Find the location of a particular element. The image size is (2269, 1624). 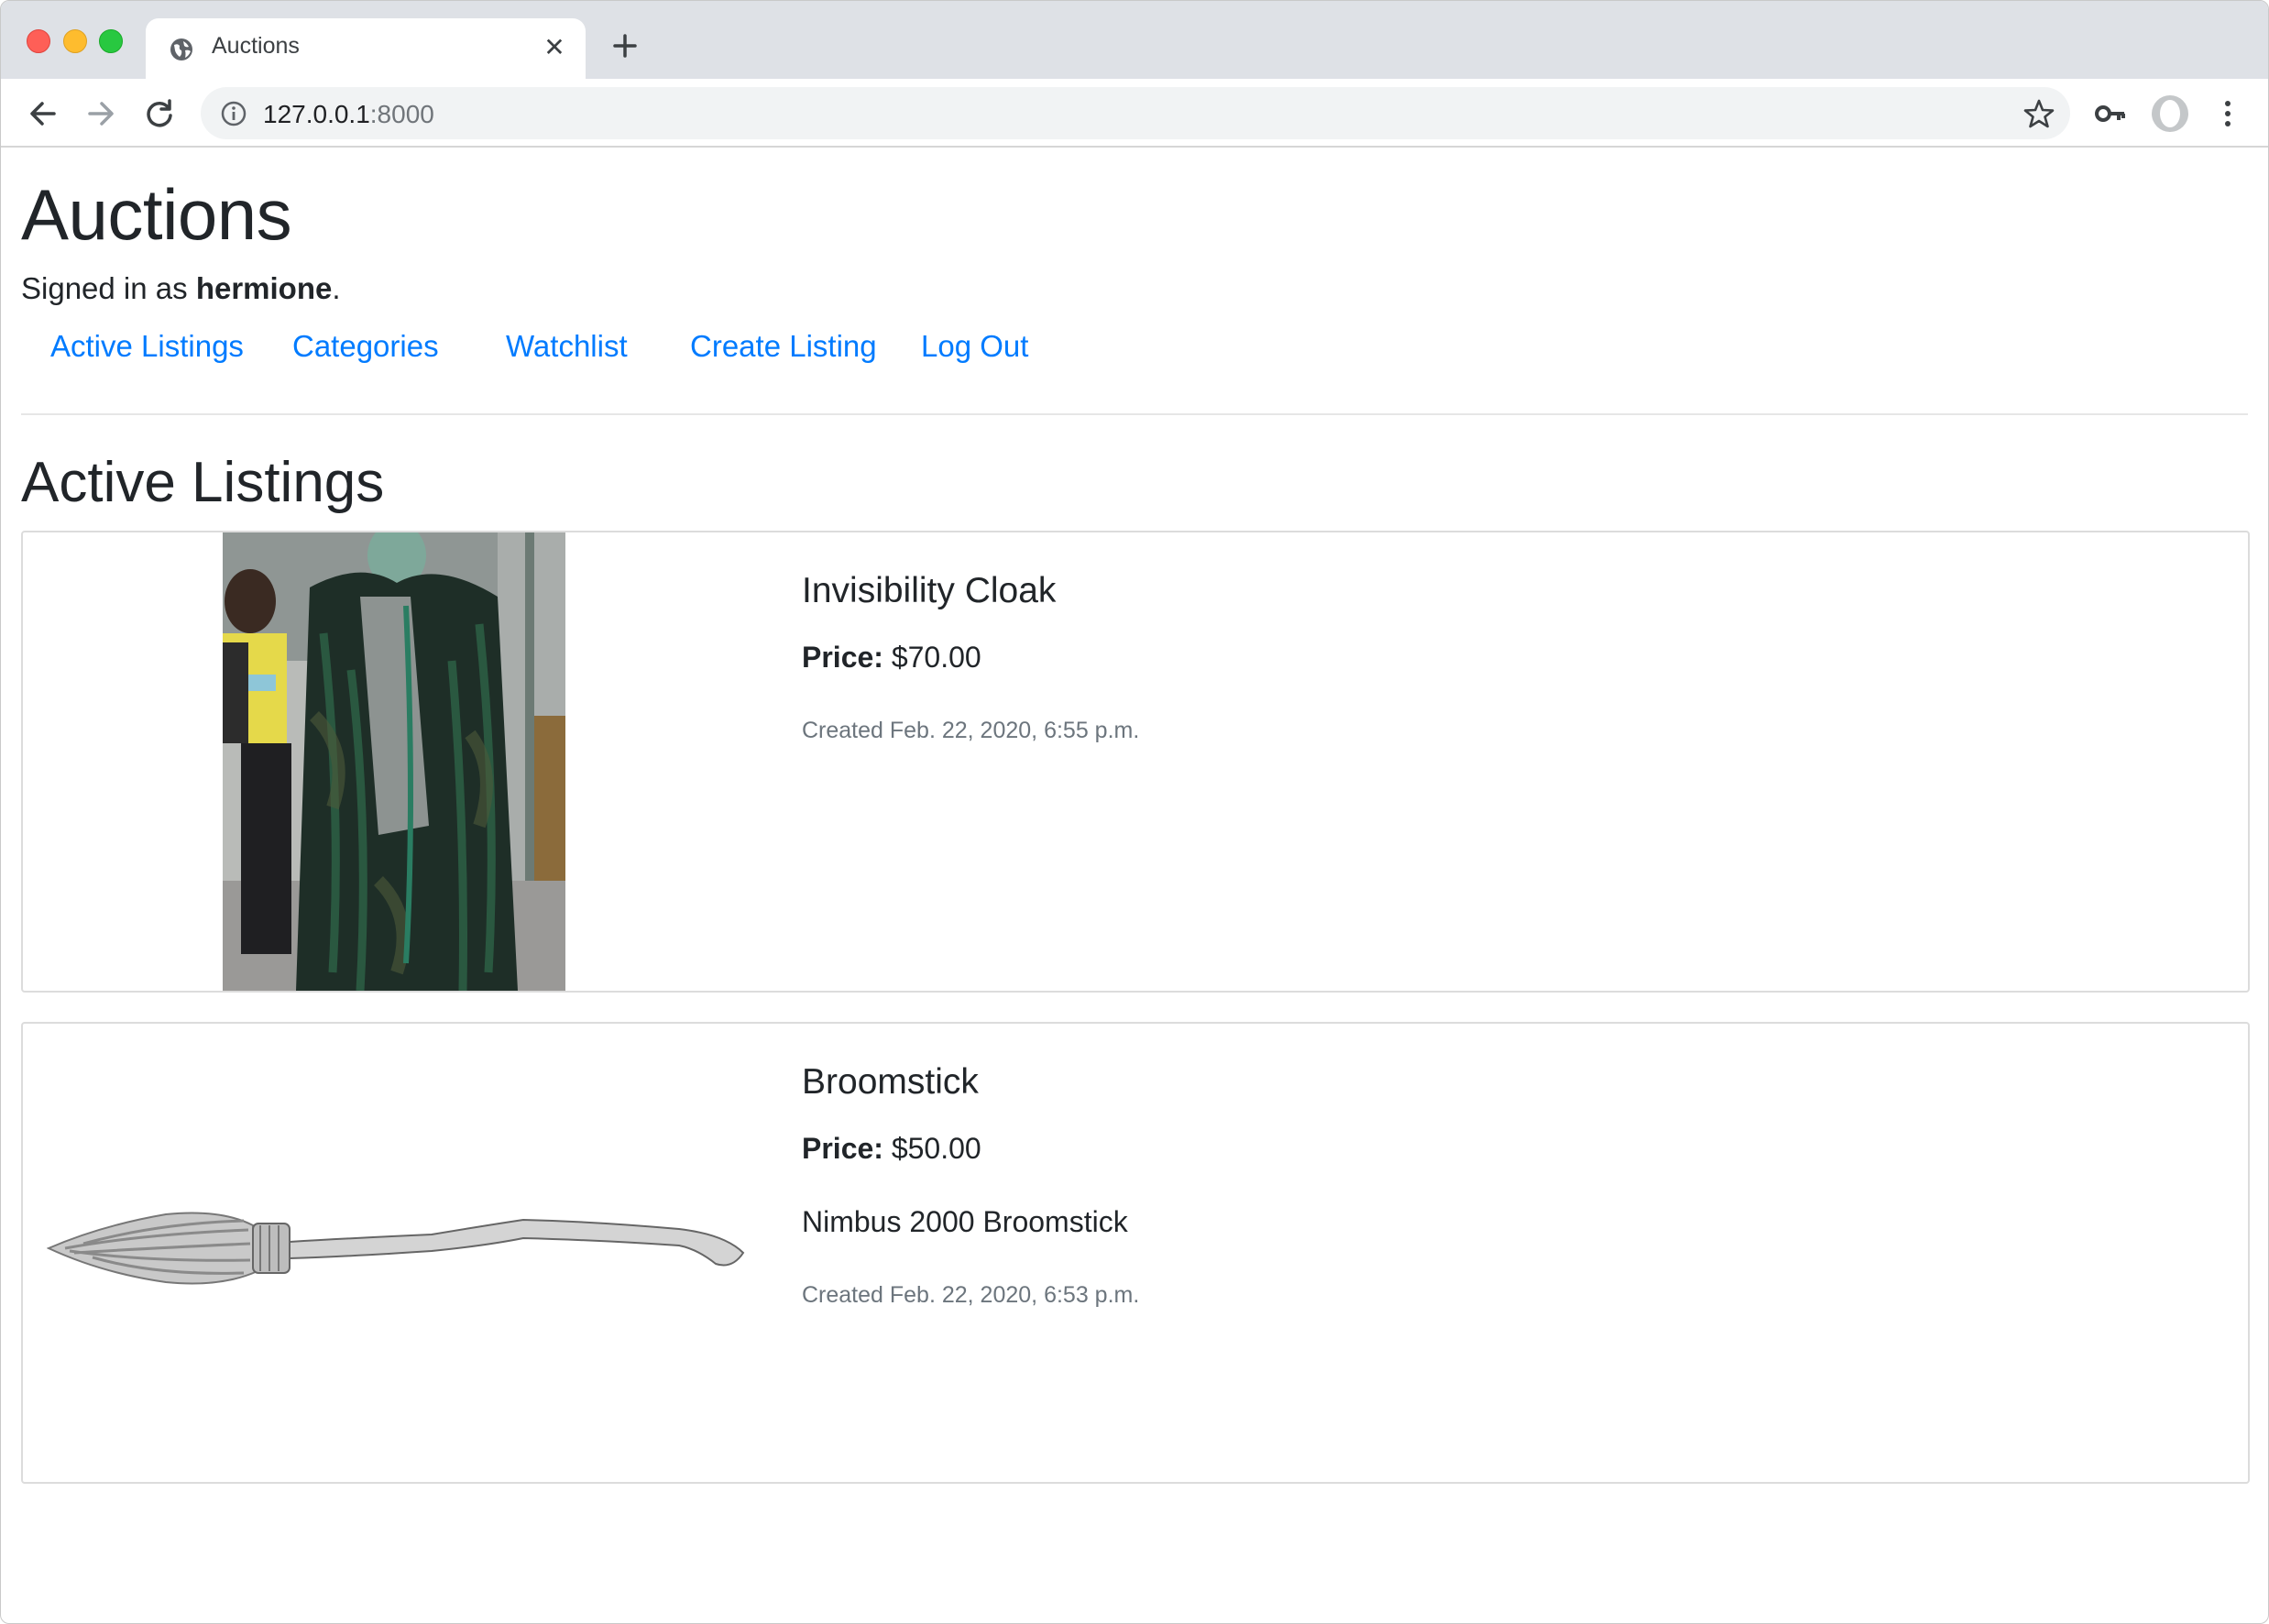

listing-created: Created Feb. 22, 2020, 6:55 p.m. is located at coordinates (971, 730).